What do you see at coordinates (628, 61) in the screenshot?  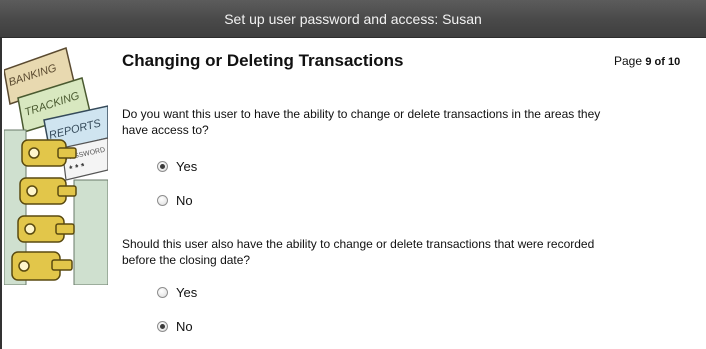 I see `page-label: Page` at bounding box center [628, 61].